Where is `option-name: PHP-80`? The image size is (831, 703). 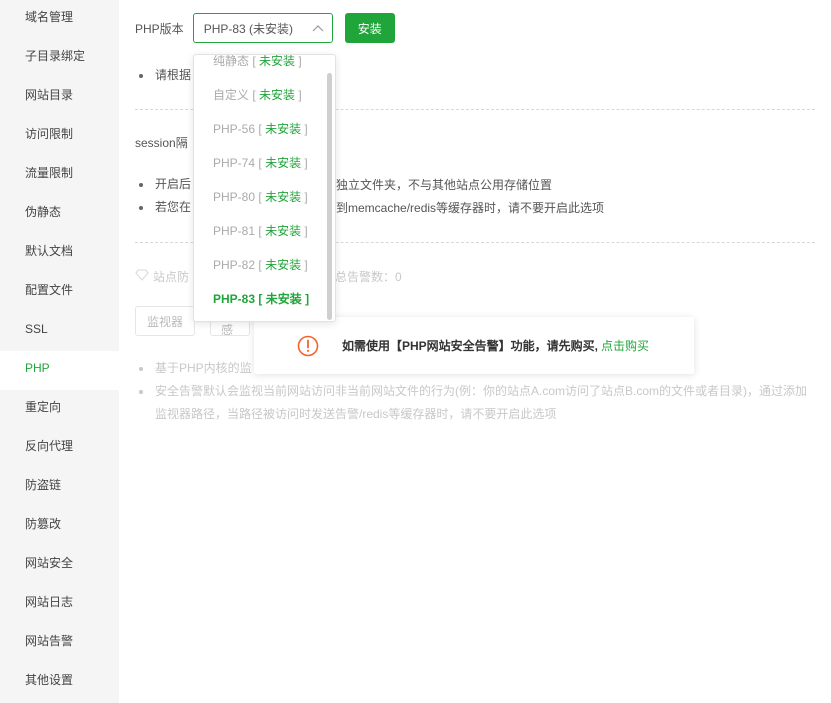 option-name: PHP-80 is located at coordinates (234, 197).